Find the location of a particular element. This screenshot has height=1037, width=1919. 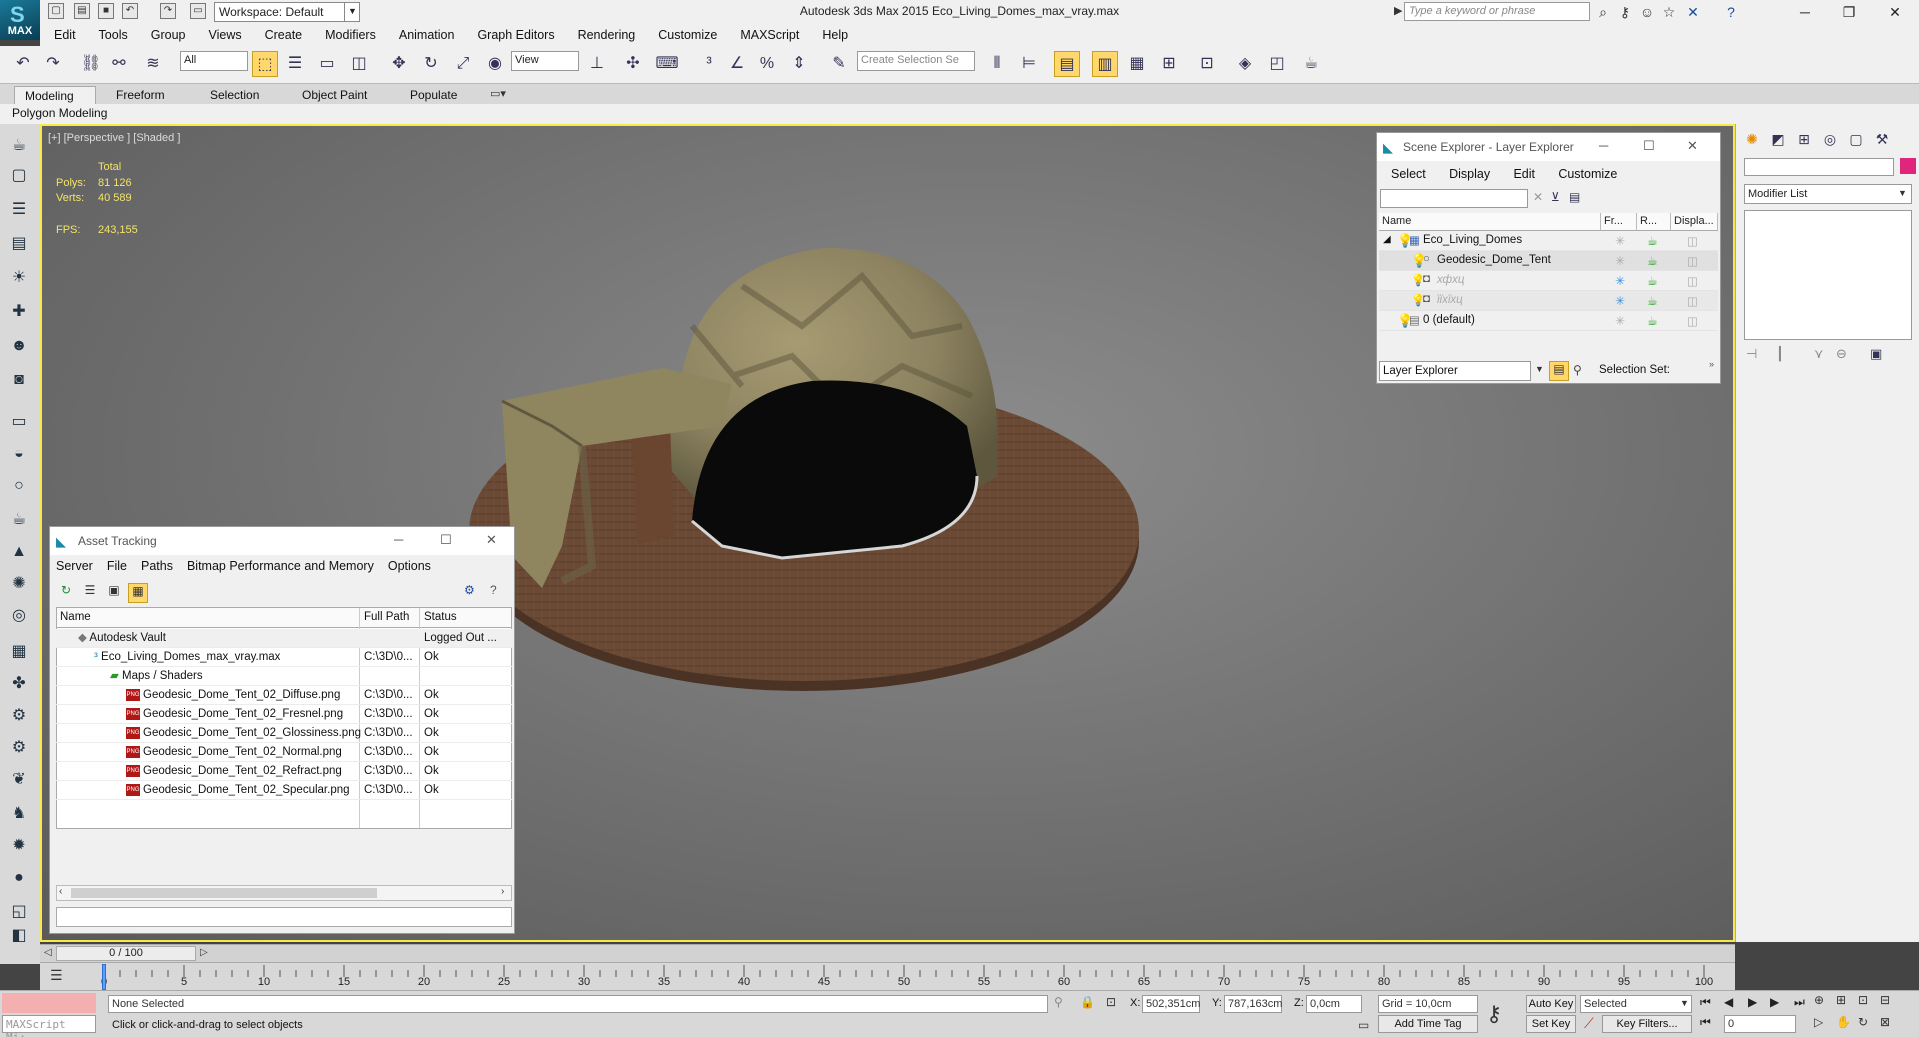

sun-icon: ✺ is located at coordinates (19, 584).